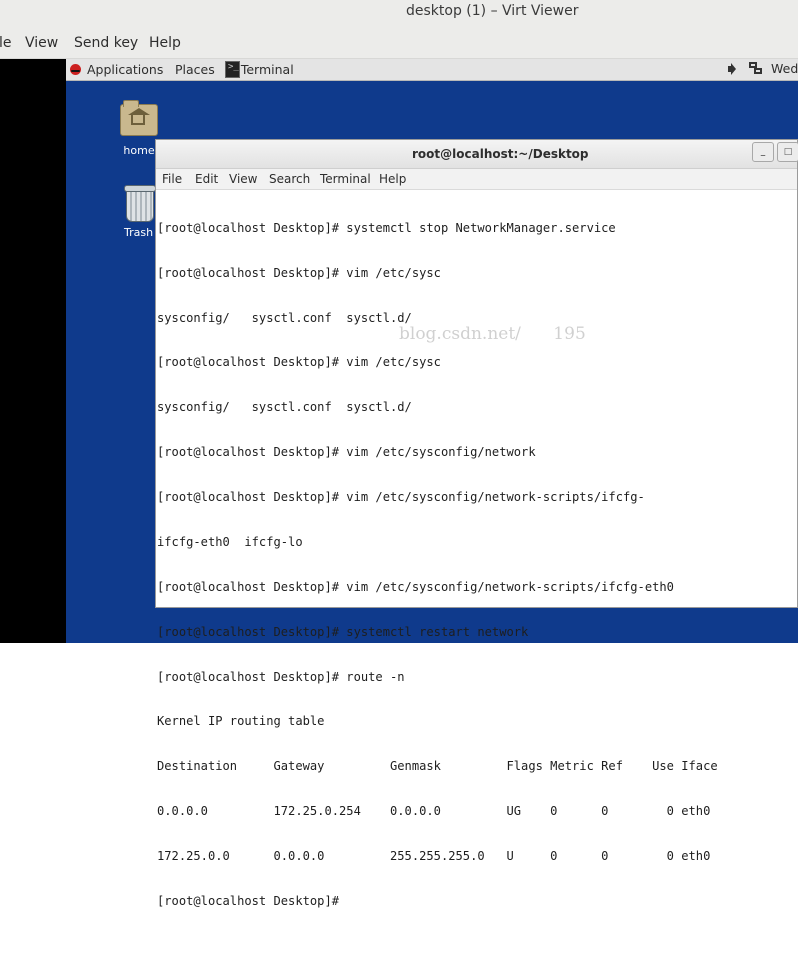 The width and height of the screenshot is (798, 954). I want to click on volume-icon, so click(734, 69).